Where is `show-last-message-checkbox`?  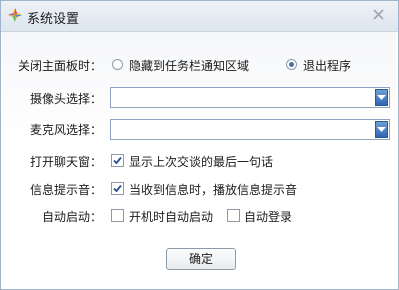
show-last-message-checkbox is located at coordinates (117, 160).